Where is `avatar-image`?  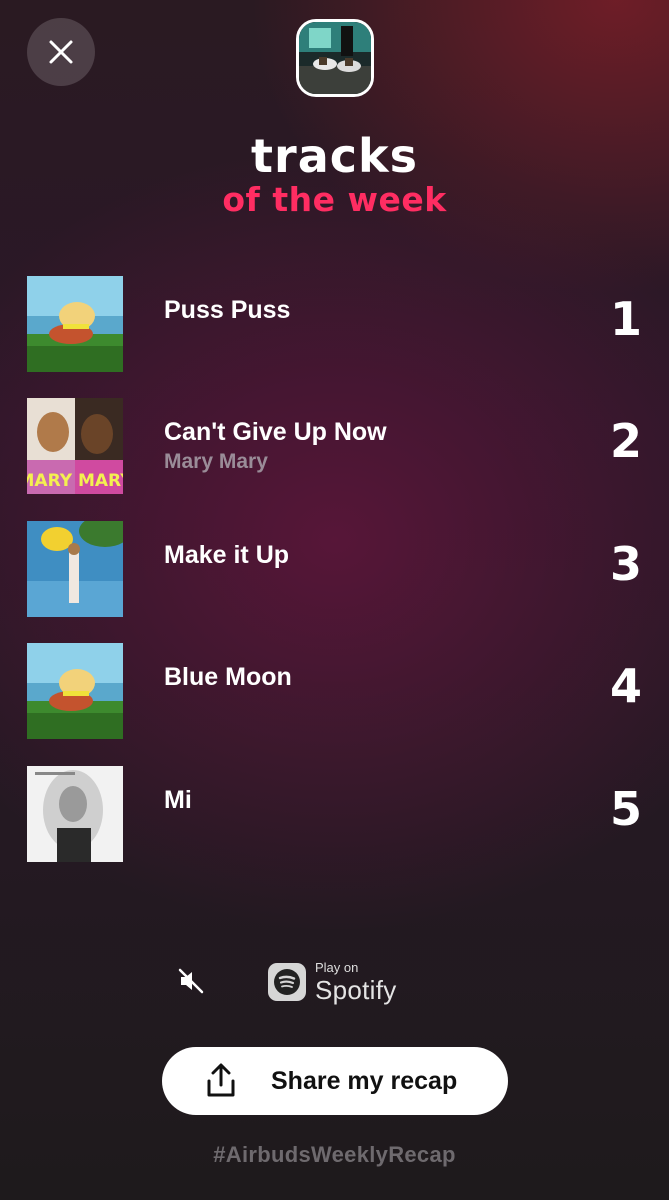 avatar-image is located at coordinates (335, 58).